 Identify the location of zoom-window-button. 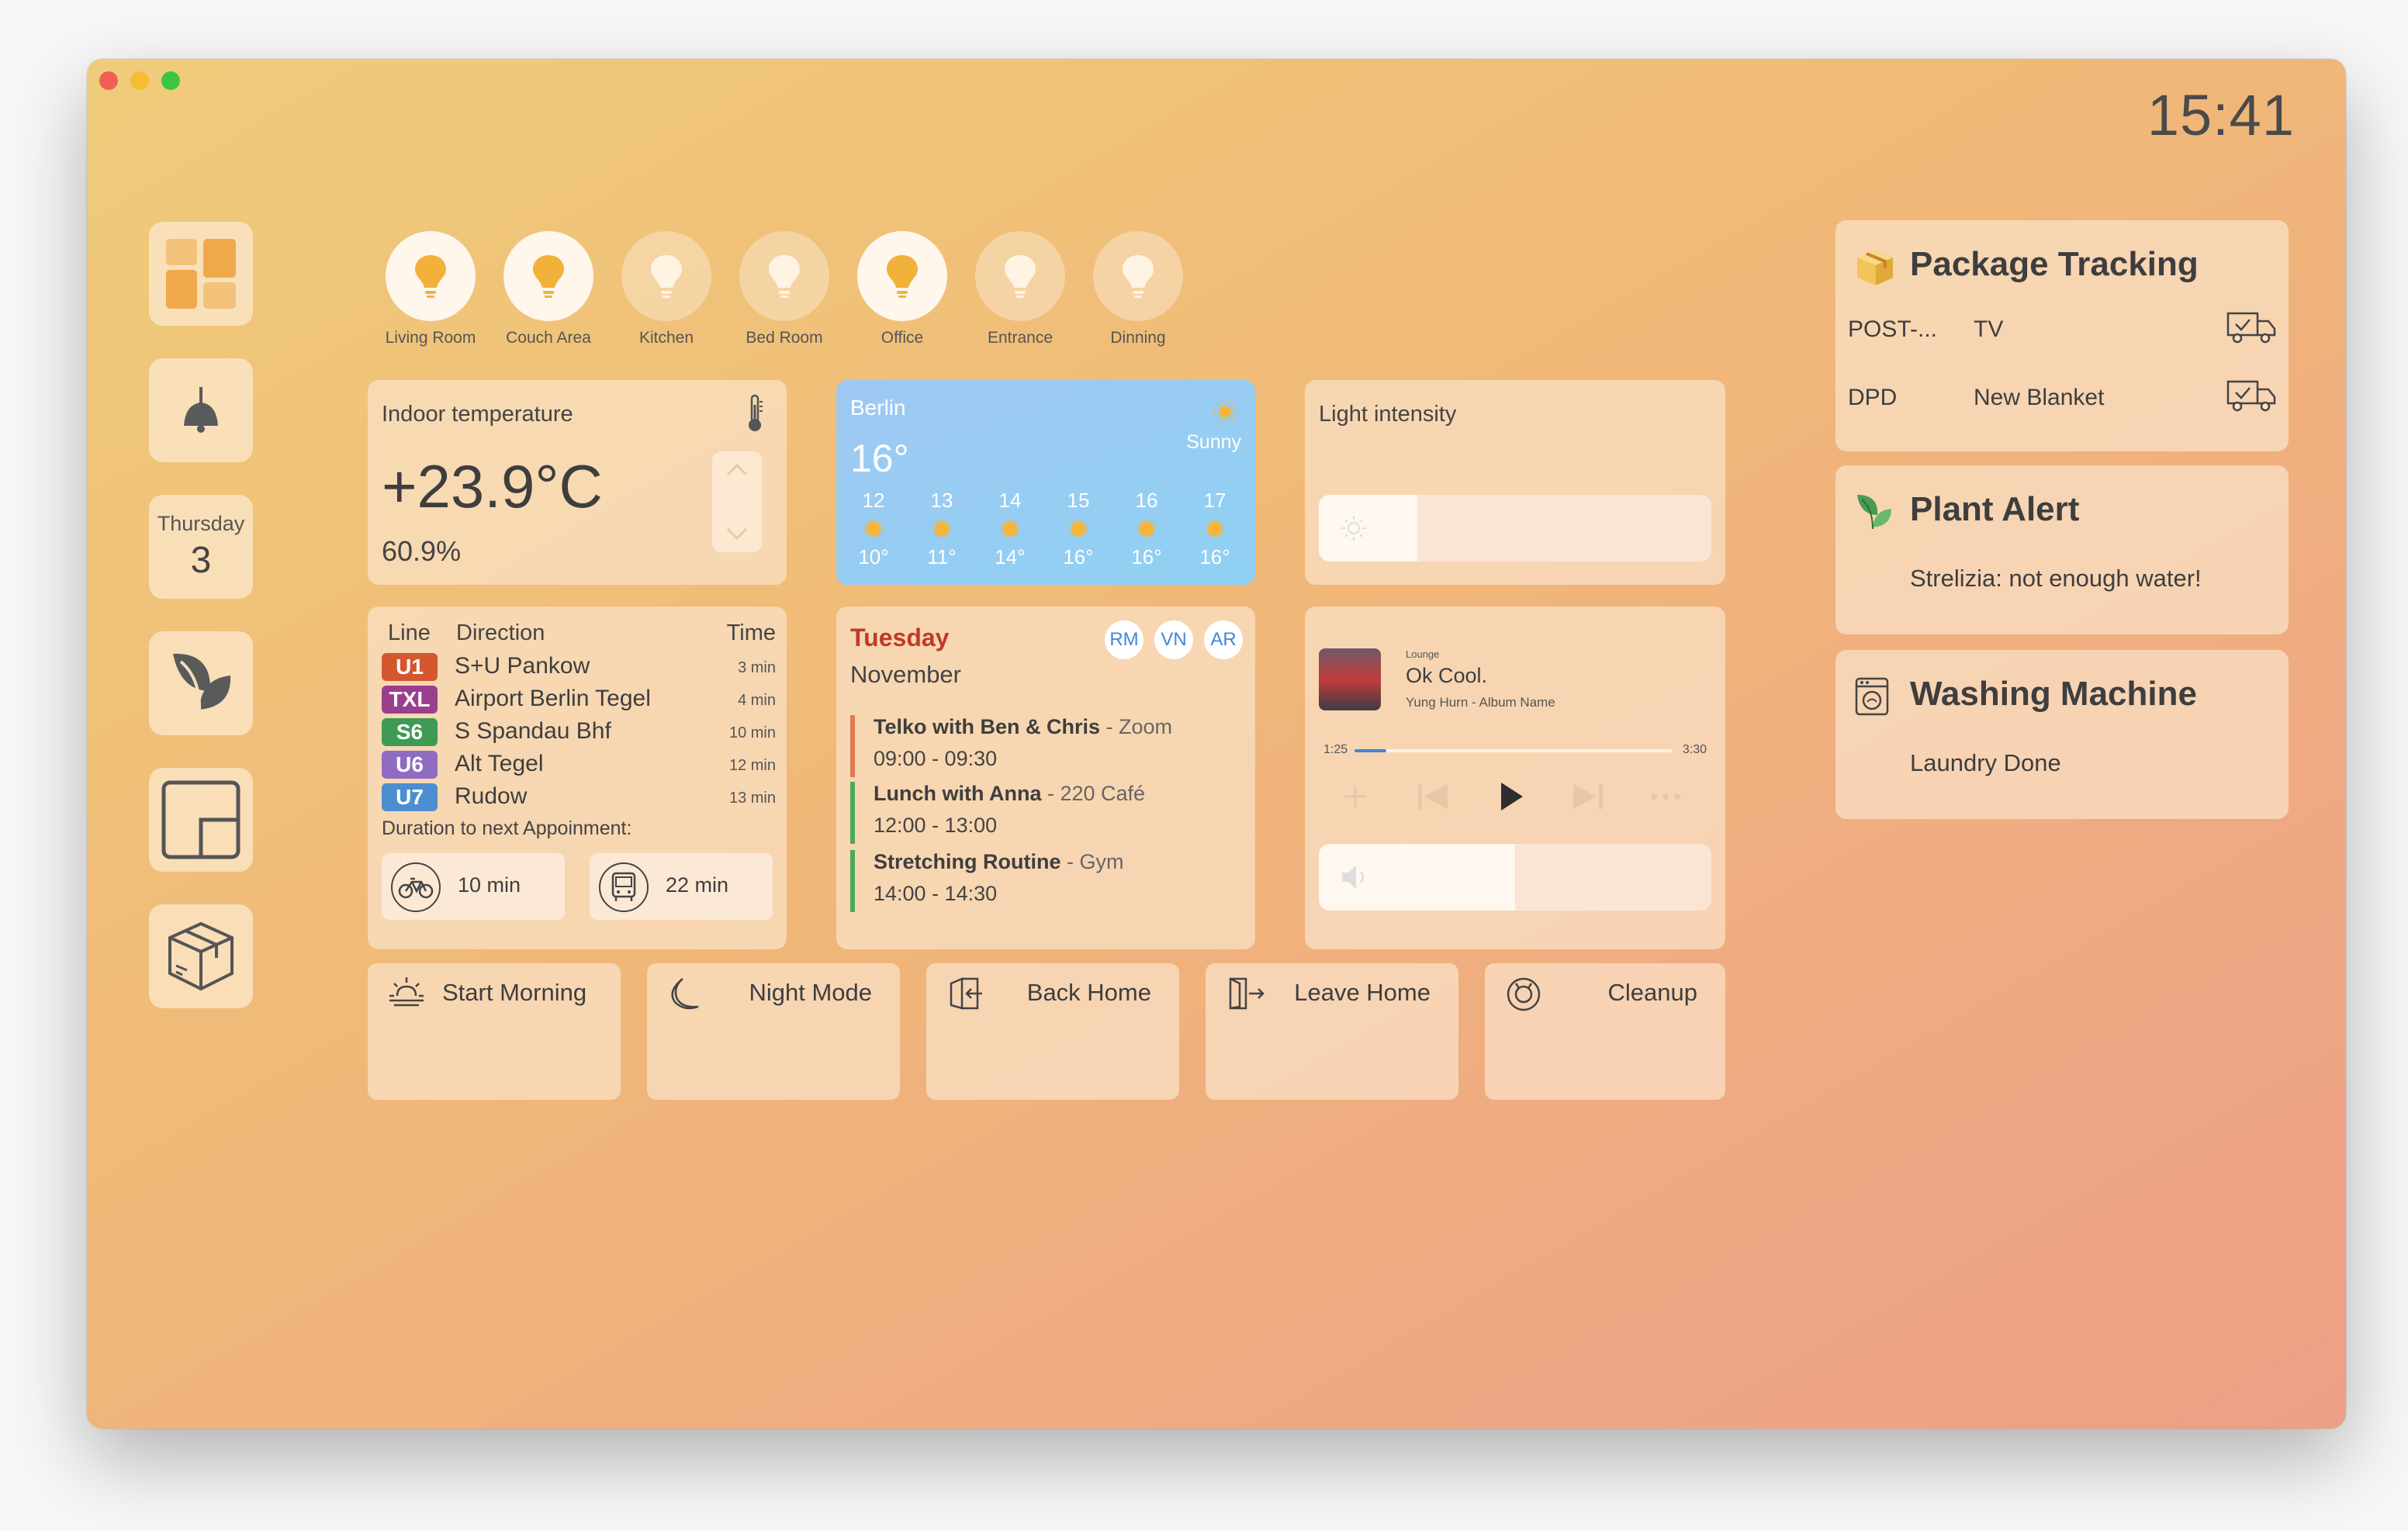
(170, 80).